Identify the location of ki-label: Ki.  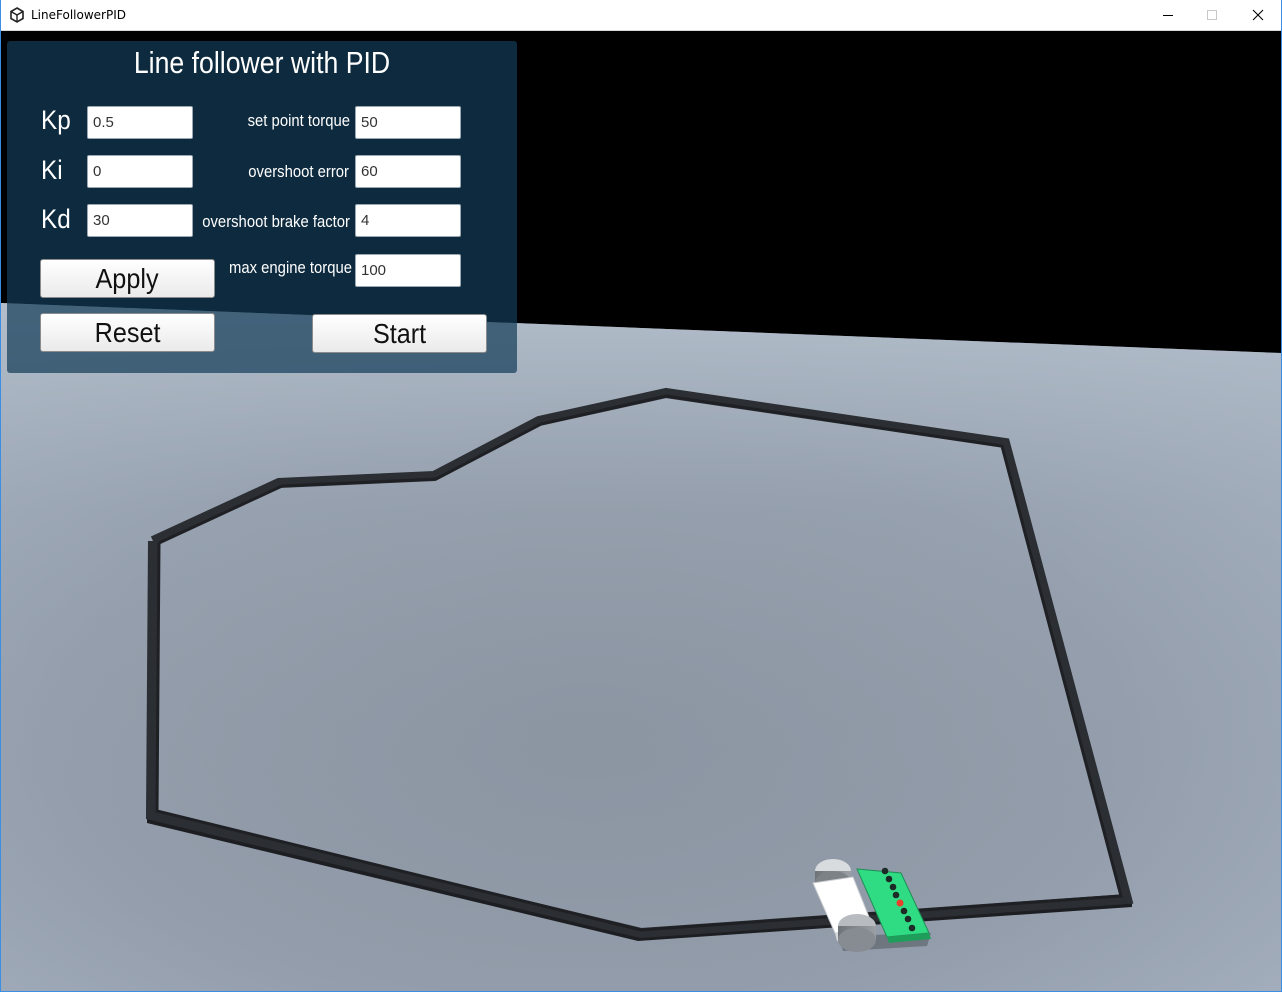
(52, 170).